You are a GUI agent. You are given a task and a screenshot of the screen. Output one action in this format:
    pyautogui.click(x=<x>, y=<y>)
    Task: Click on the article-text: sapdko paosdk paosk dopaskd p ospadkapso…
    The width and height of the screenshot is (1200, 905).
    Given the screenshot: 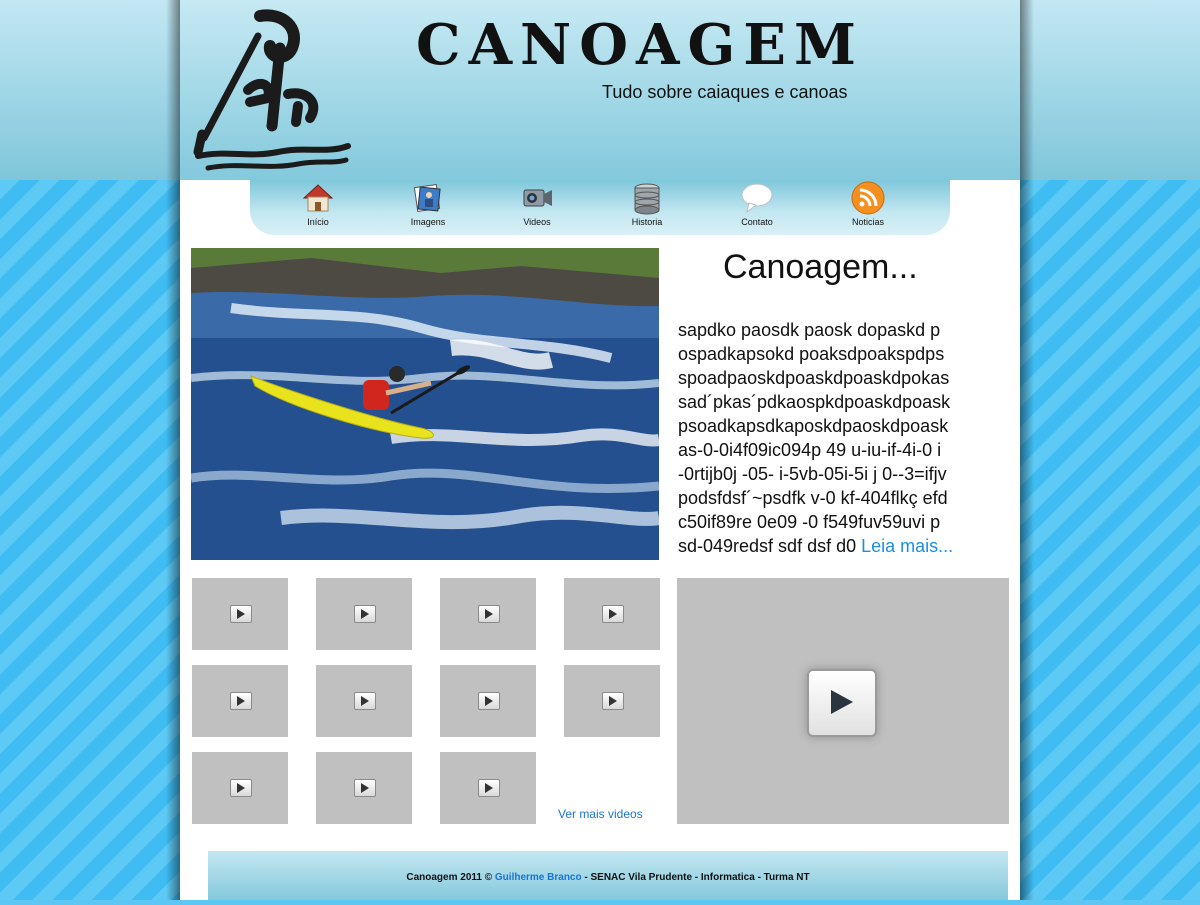 What is the action you would take?
    pyautogui.click(x=814, y=438)
    